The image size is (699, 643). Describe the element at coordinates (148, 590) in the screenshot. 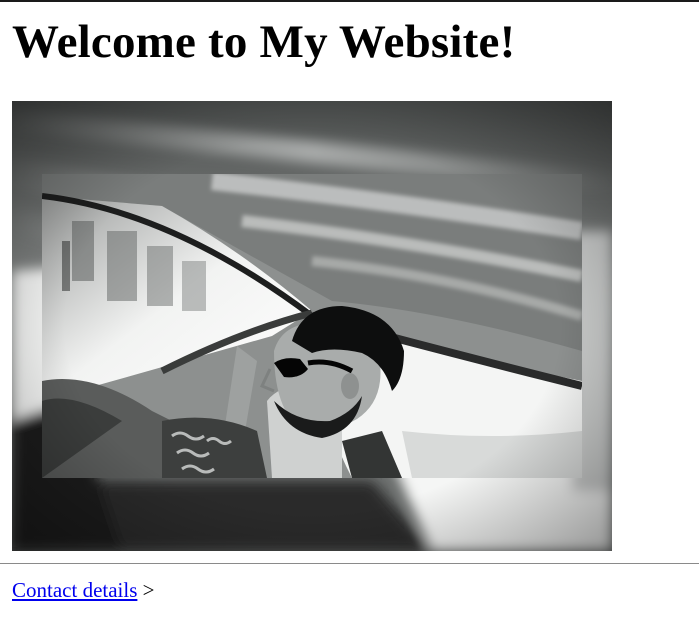

I see `contact-link-suffix: >` at that location.